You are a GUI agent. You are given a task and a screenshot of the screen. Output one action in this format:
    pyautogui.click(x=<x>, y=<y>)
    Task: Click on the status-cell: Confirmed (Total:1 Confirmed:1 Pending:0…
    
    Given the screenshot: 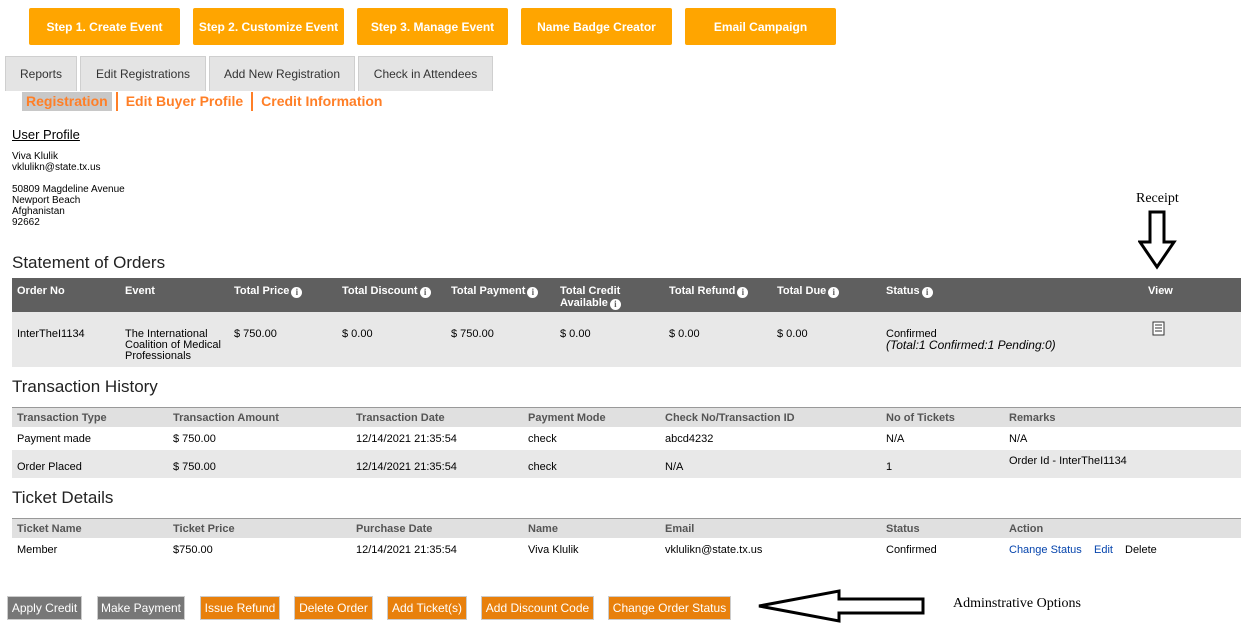 What is the action you would take?
    pyautogui.click(x=971, y=340)
    